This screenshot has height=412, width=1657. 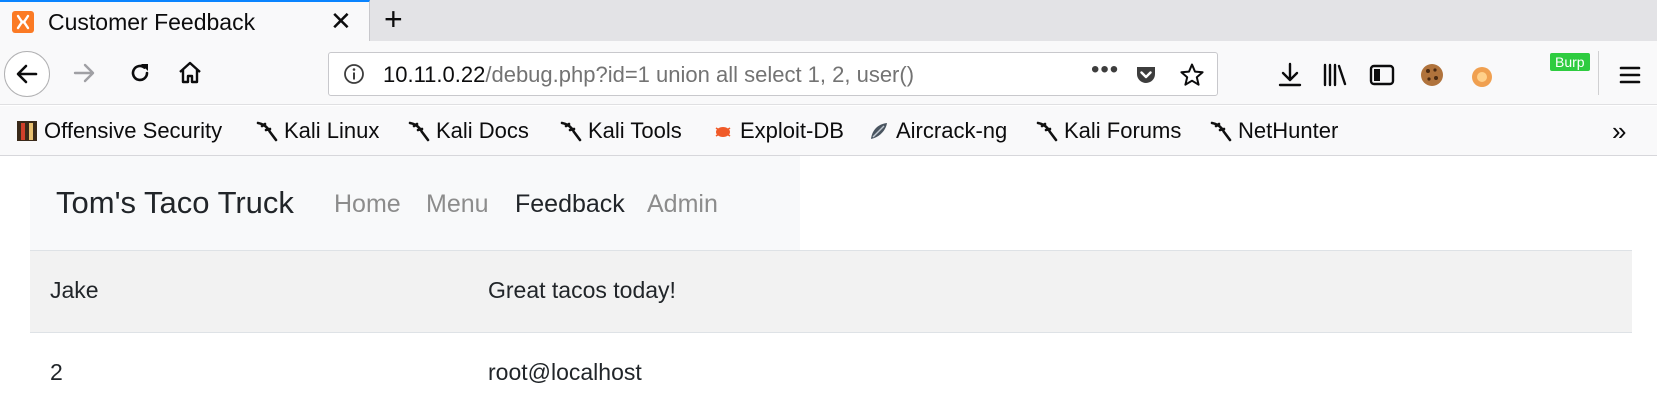 I want to click on bookmark-label: Exploit-DB, so click(x=792, y=130).